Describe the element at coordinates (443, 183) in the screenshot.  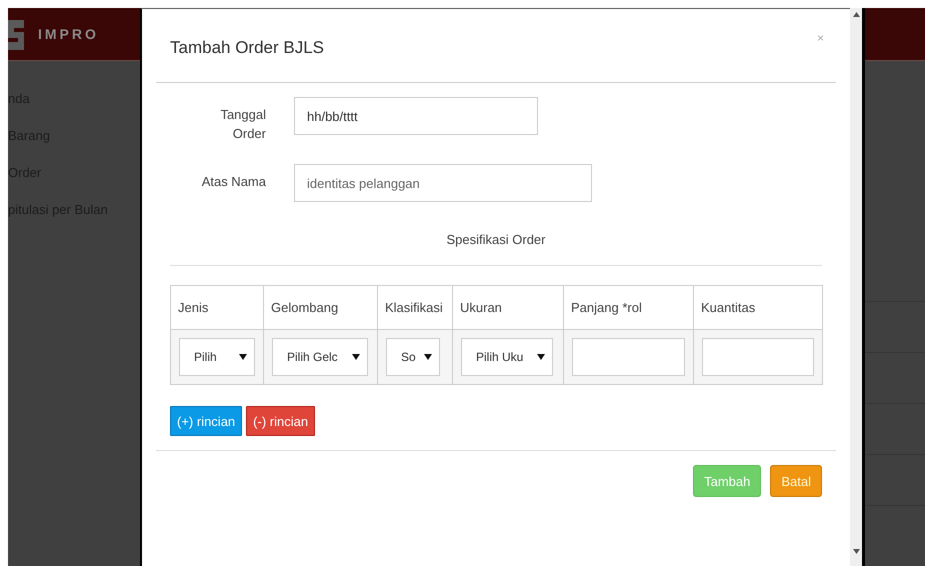
I see `name-field: identitas pelanggan` at that location.